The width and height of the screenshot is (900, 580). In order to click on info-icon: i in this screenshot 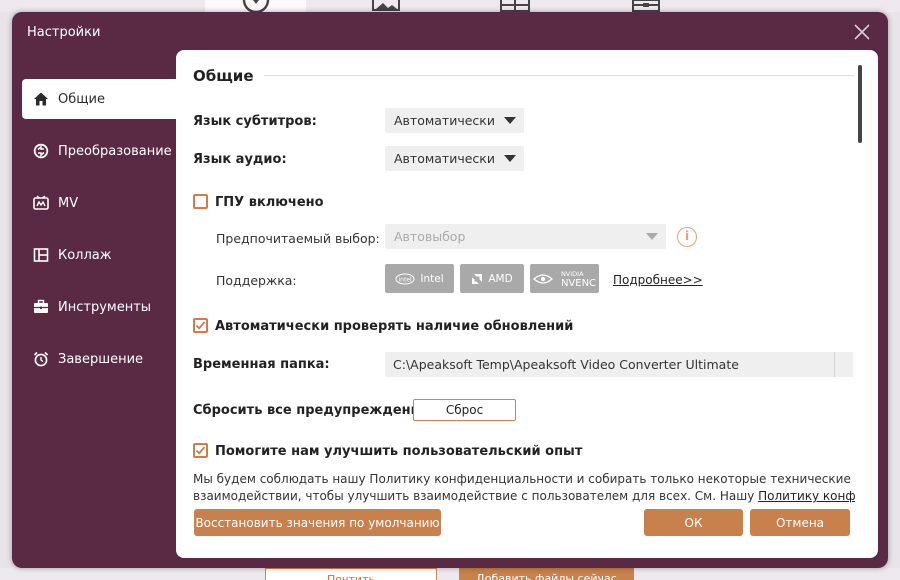, I will do `click(687, 237)`.